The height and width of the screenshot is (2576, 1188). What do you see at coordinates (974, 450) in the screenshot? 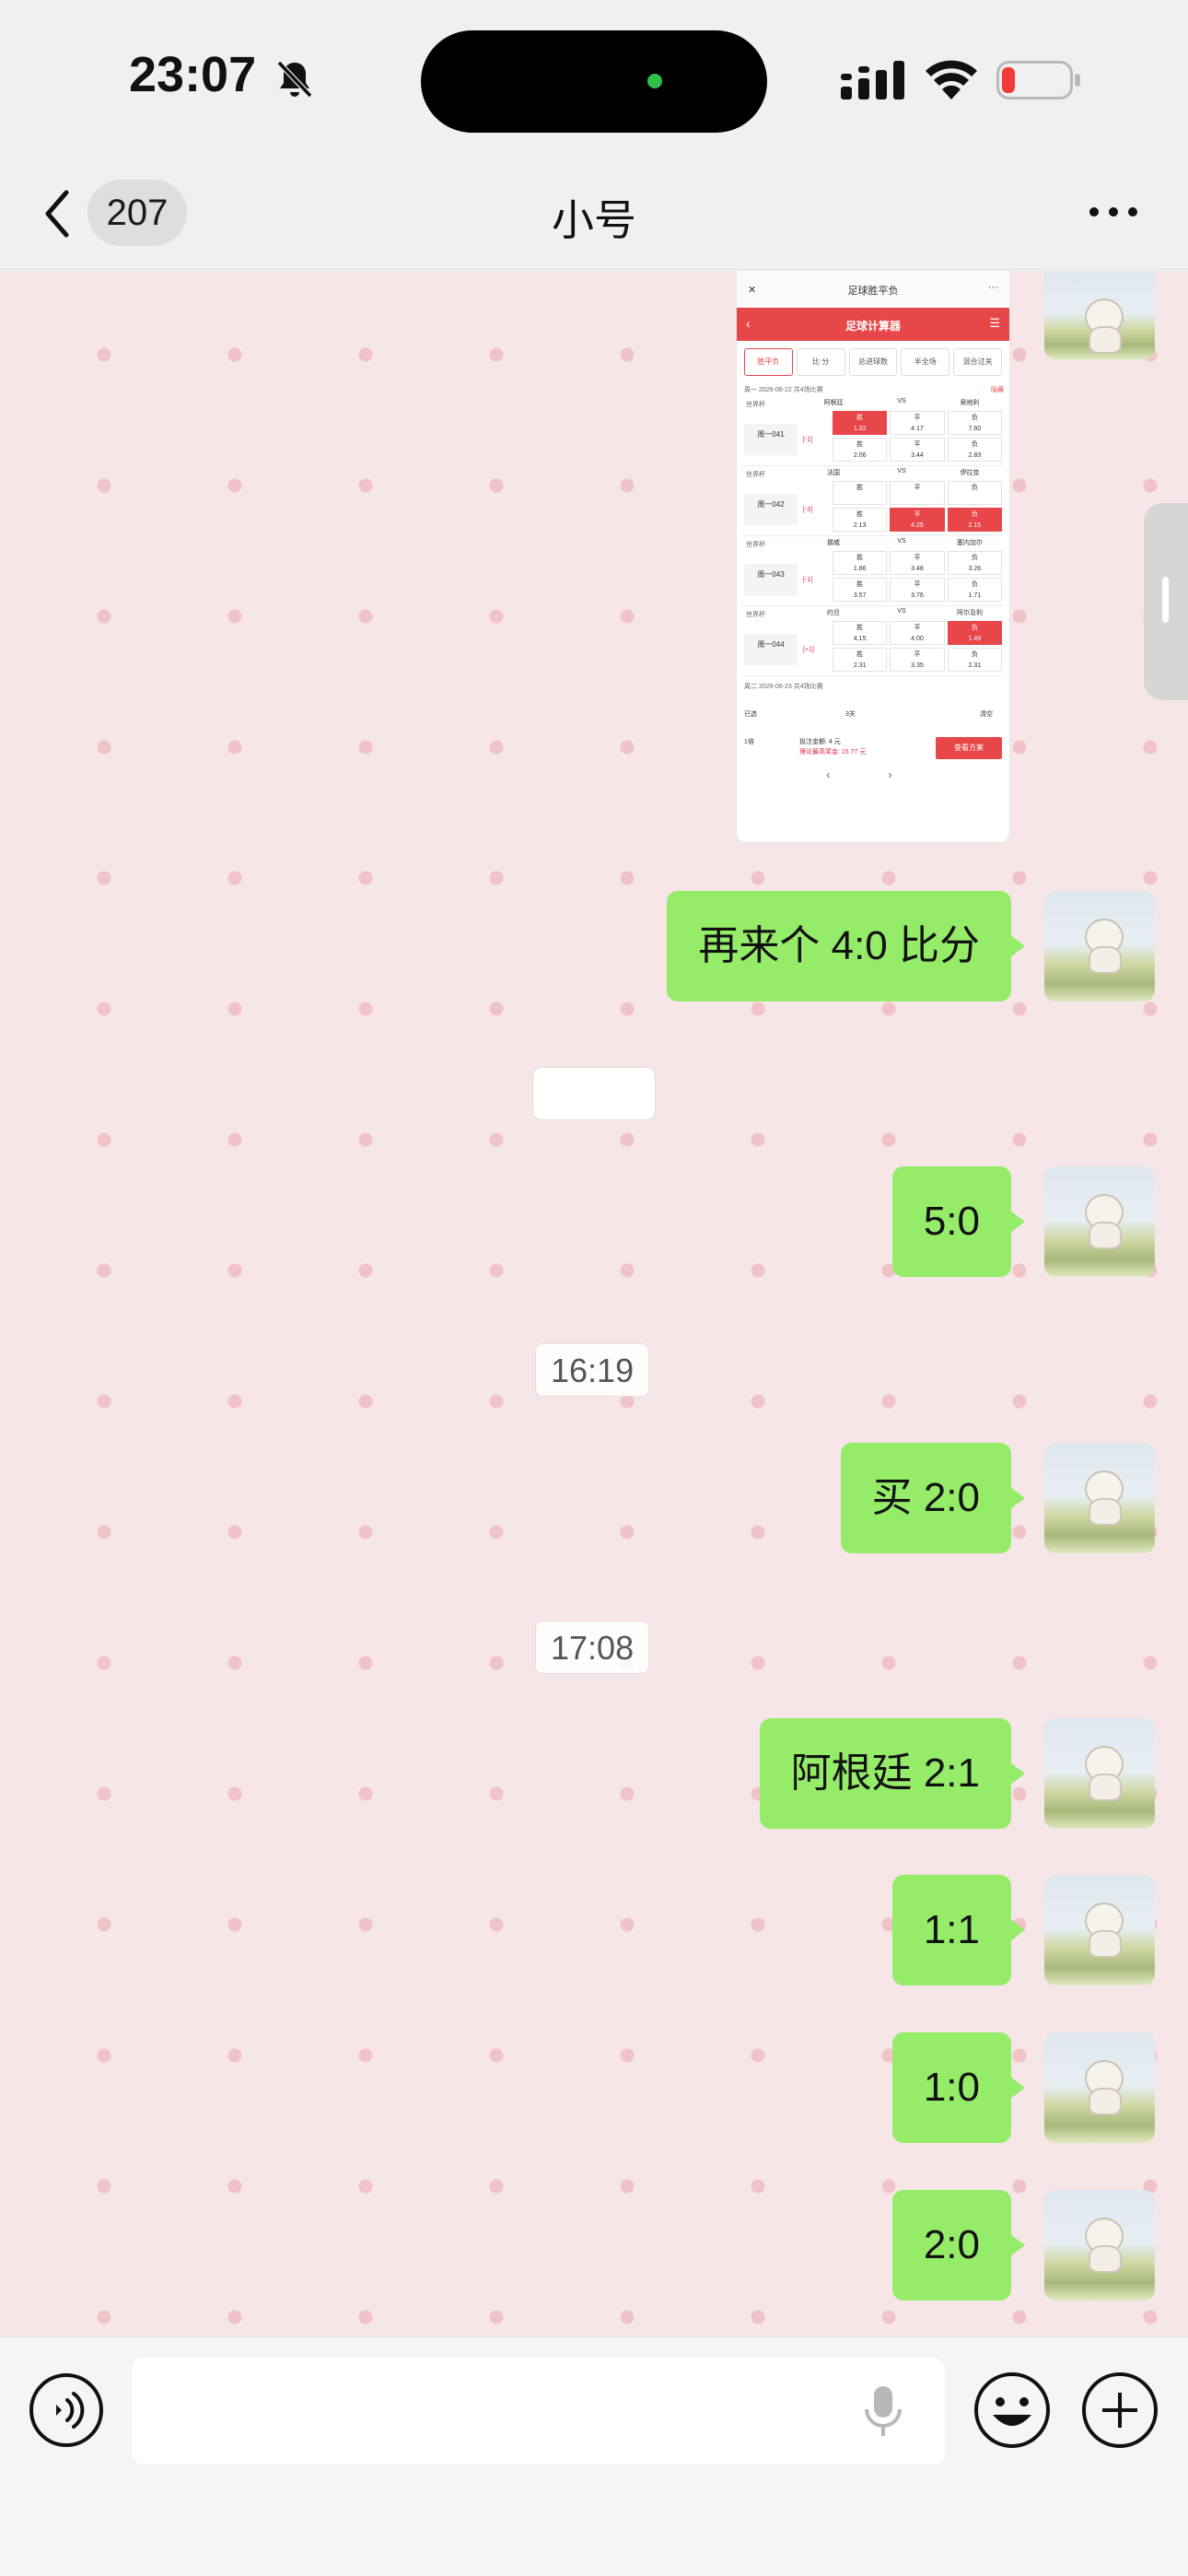
I see `image-odds-cell: 负 2.83` at bounding box center [974, 450].